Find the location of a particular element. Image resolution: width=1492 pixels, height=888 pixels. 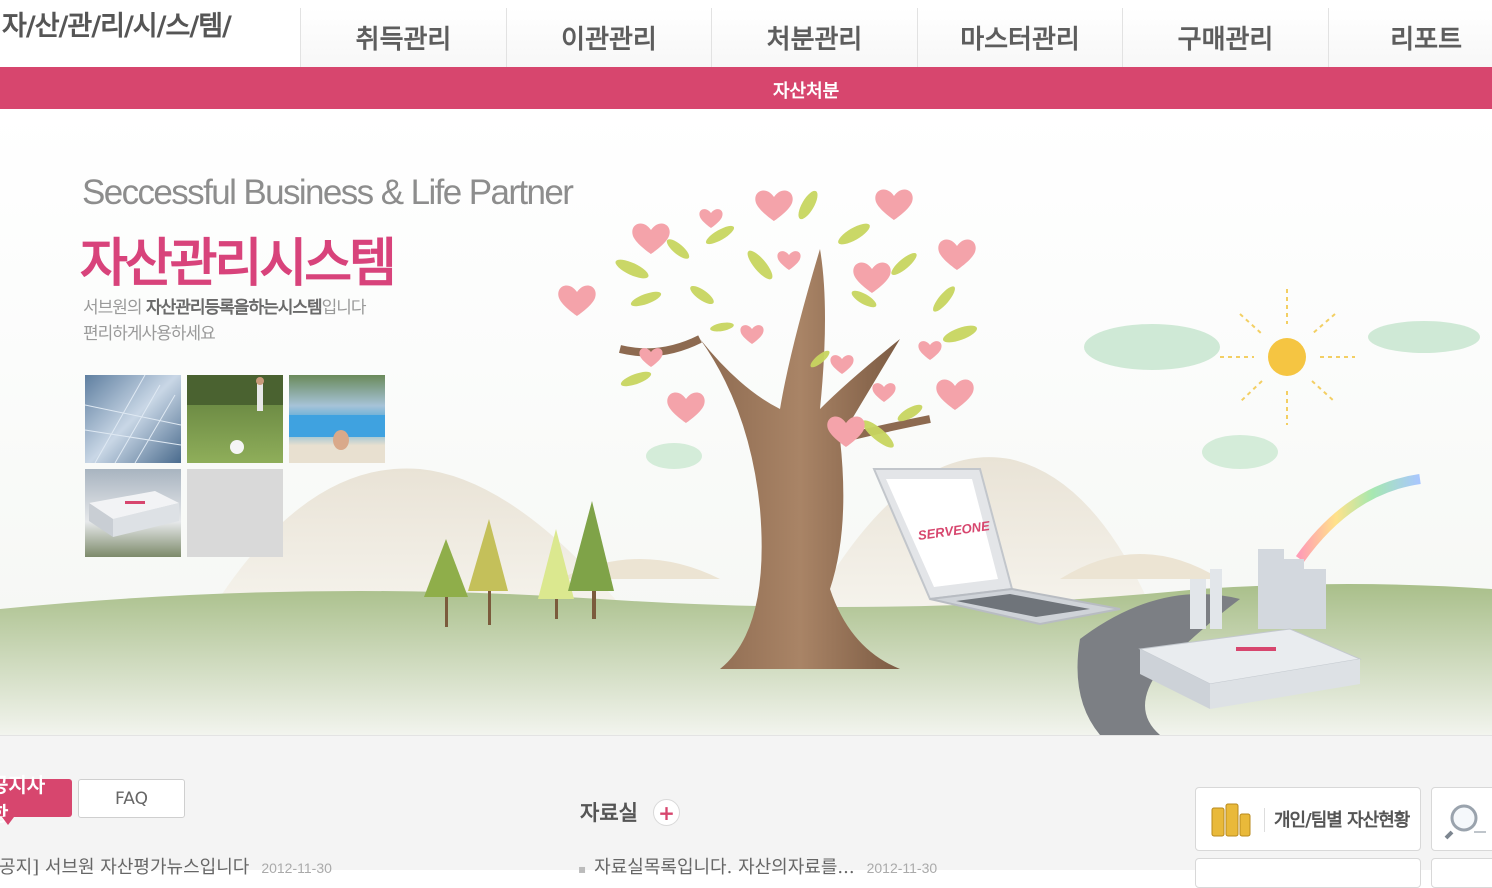

tab-faq: FAQ is located at coordinates (131, 798).